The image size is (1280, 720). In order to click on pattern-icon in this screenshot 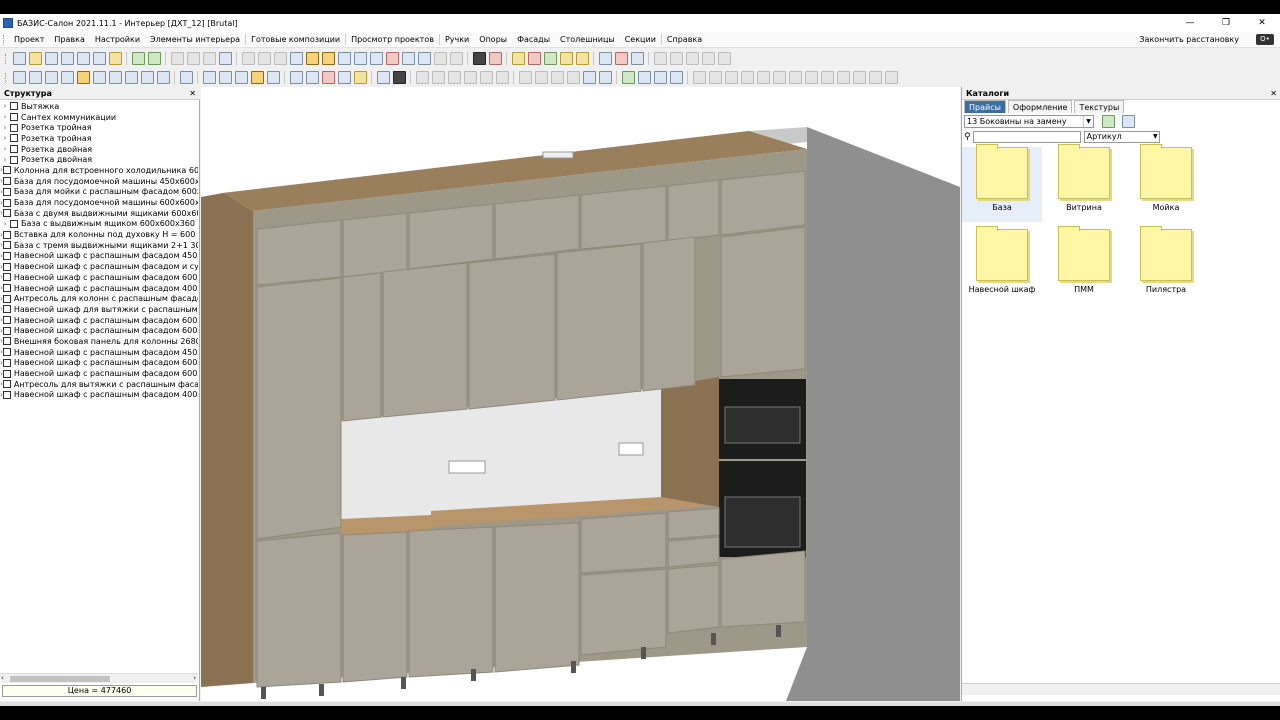, I will do `click(589, 77)`.